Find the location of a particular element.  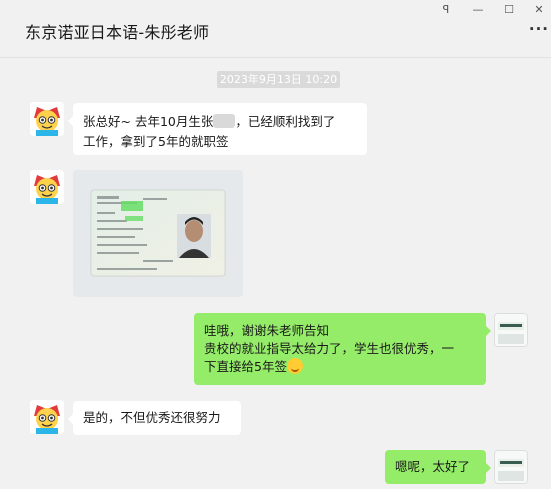

maximize-icon: ☐ is located at coordinates (509, 9).